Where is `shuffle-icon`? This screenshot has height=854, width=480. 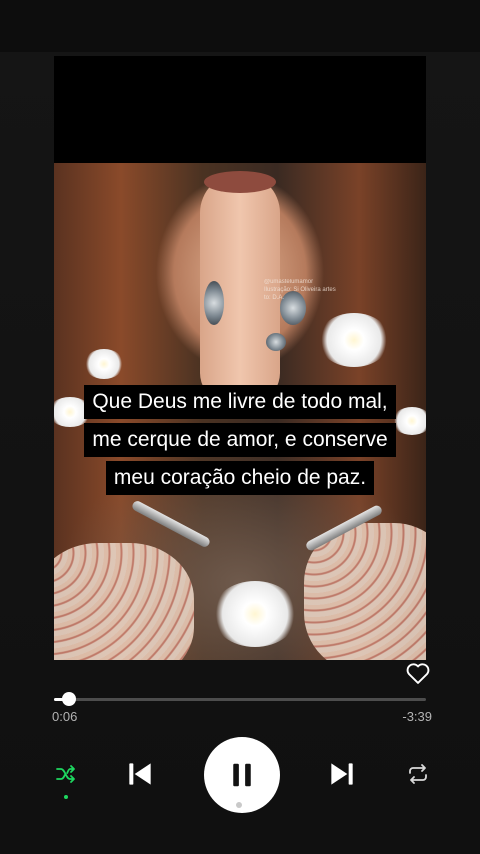 shuffle-icon is located at coordinates (65, 774).